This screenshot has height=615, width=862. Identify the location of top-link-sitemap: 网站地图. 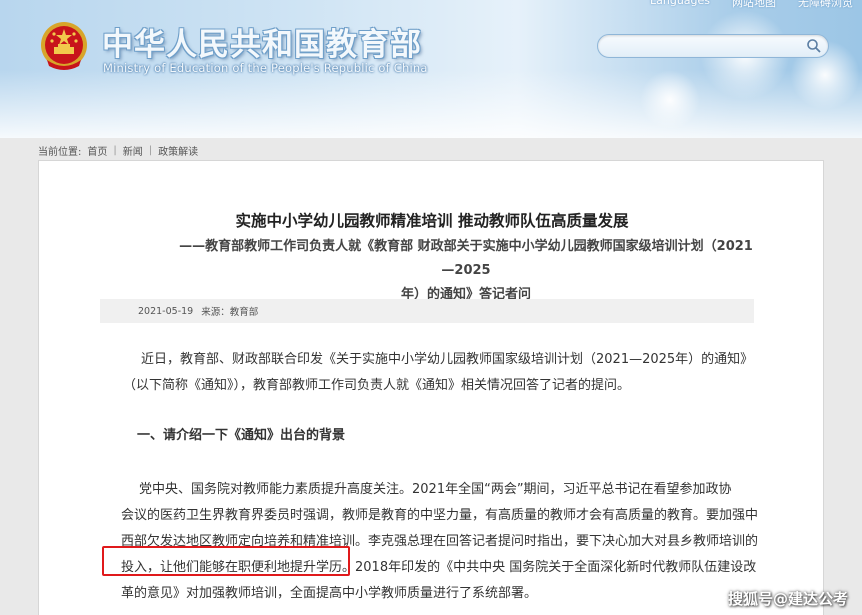
(754, 5).